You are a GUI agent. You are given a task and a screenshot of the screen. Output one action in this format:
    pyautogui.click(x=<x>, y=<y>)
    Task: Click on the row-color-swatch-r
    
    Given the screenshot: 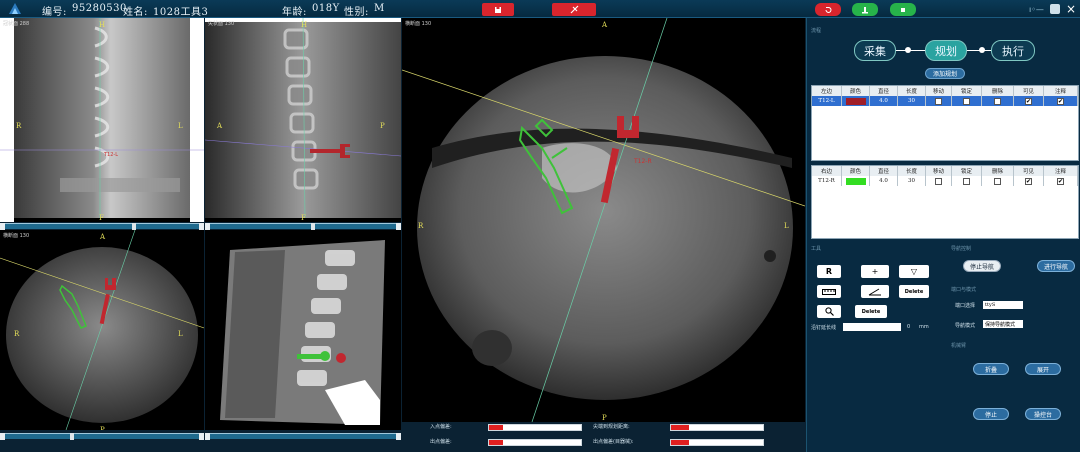 What is the action you would take?
    pyautogui.click(x=856, y=181)
    